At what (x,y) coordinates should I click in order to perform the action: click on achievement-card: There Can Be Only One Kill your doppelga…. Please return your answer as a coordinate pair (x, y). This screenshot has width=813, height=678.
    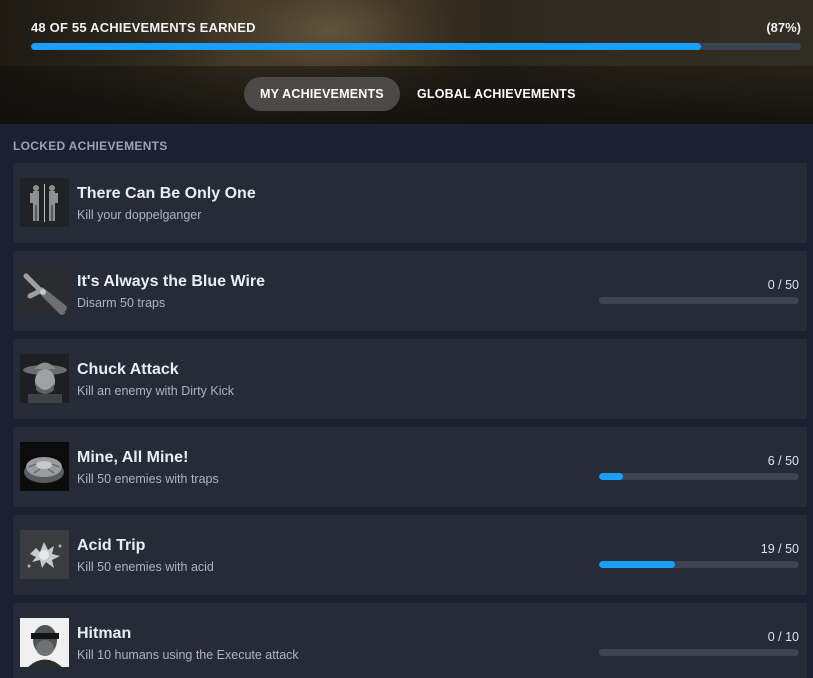
    Looking at the image, I should click on (410, 203).